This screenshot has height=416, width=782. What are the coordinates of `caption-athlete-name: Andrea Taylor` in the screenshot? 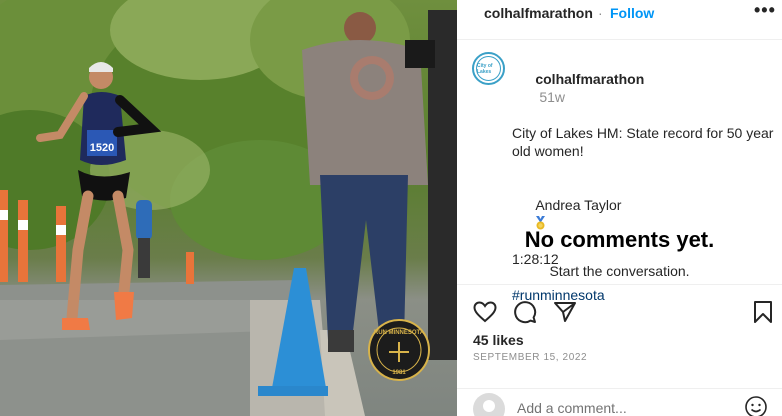 It's located at (578, 205).